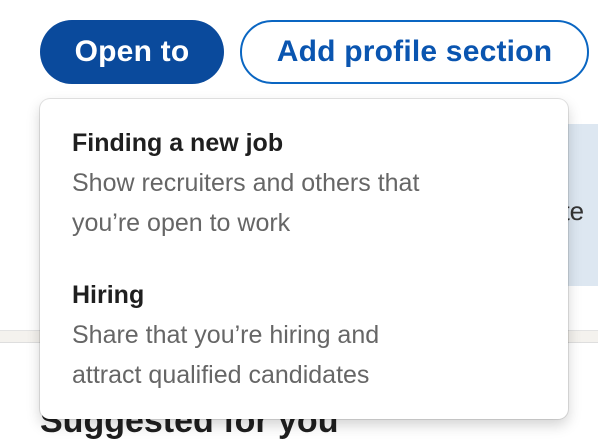 The height and width of the screenshot is (441, 598). What do you see at coordinates (178, 143) in the screenshot?
I see `menu-item-title: Finding a new job` at bounding box center [178, 143].